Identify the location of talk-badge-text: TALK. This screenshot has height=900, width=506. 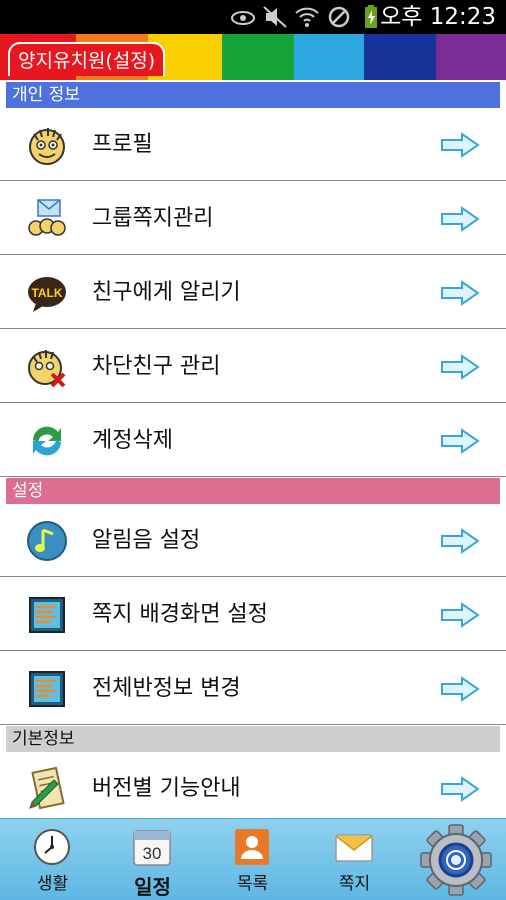
(46, 293).